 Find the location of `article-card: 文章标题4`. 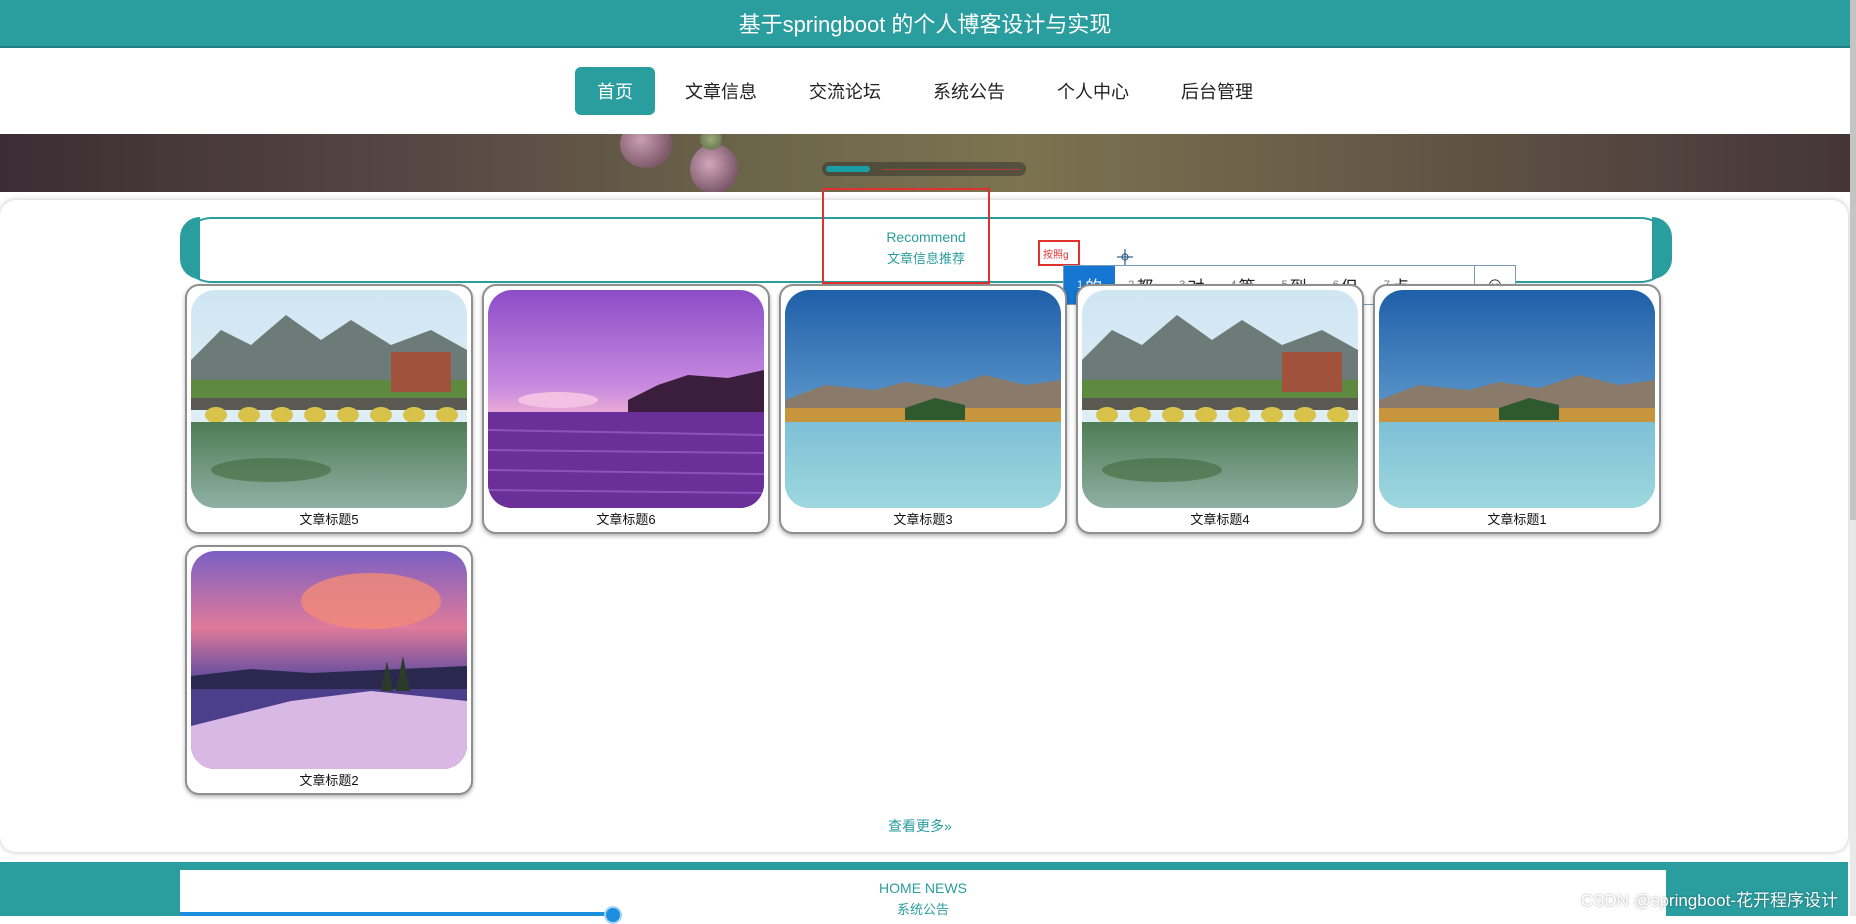

article-card: 文章标题4 is located at coordinates (1220, 409).